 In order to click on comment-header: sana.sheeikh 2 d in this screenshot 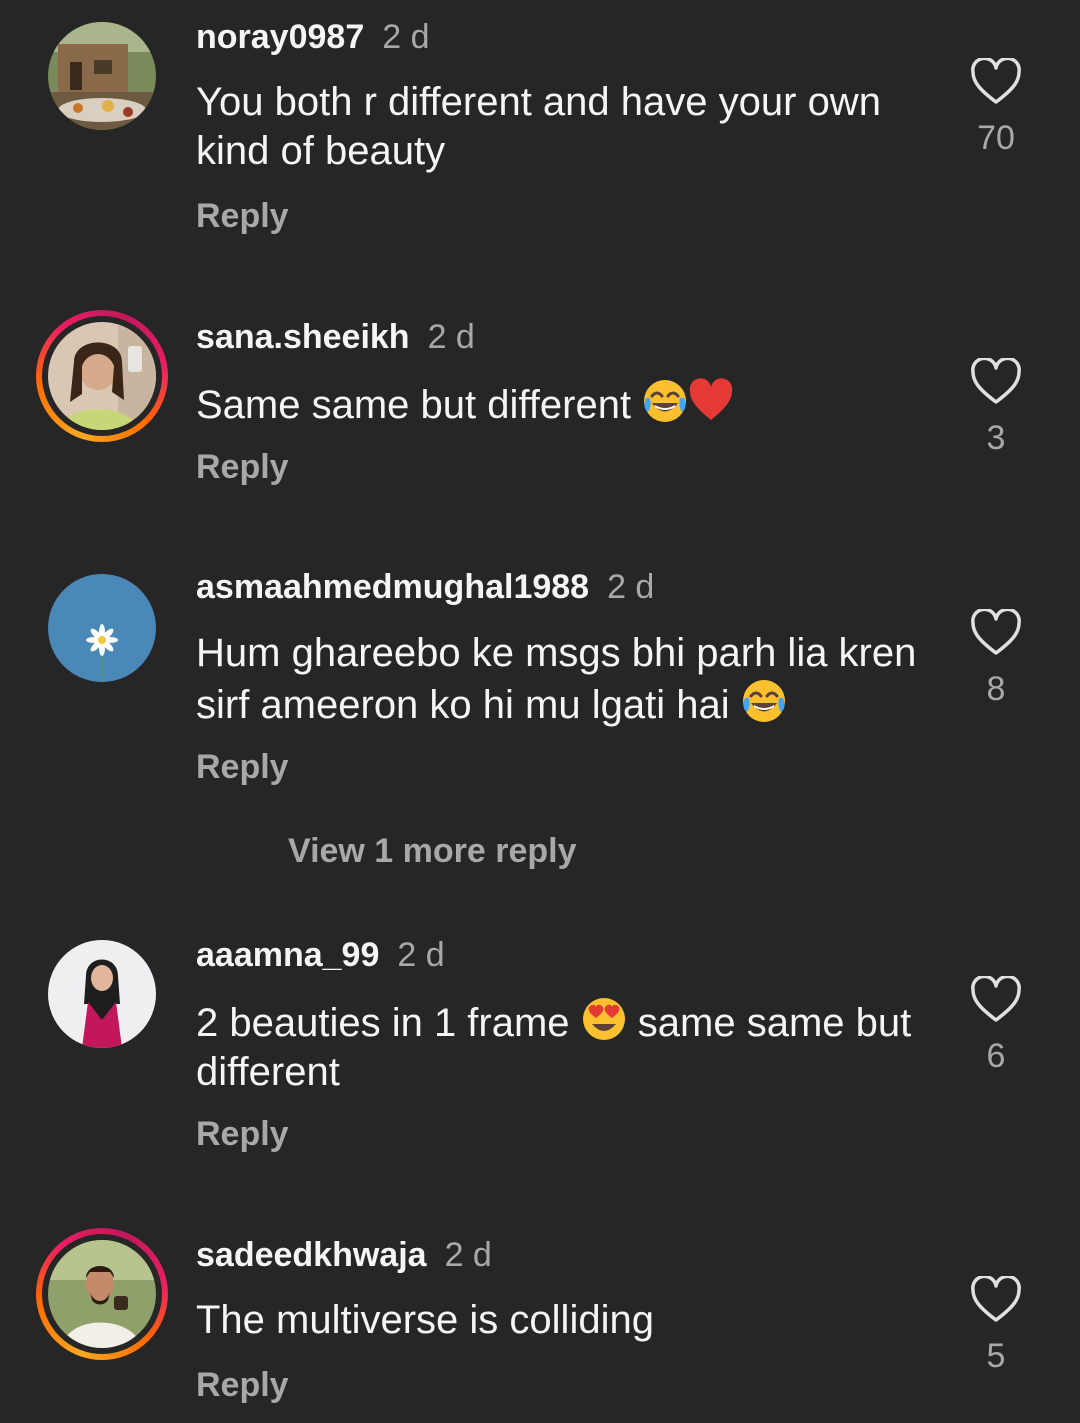, I will do `click(335, 337)`.